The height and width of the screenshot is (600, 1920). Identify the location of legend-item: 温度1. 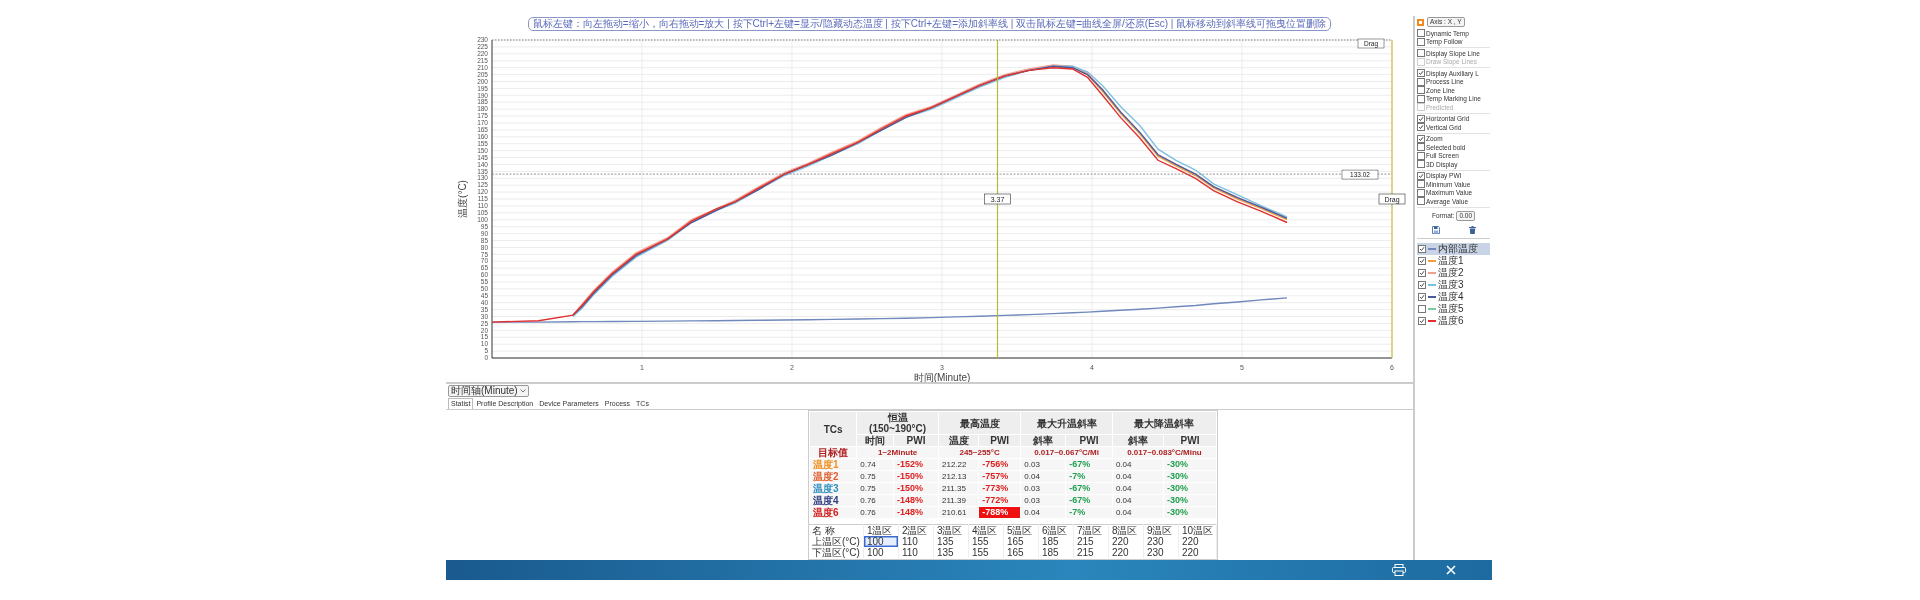
(1453, 260).